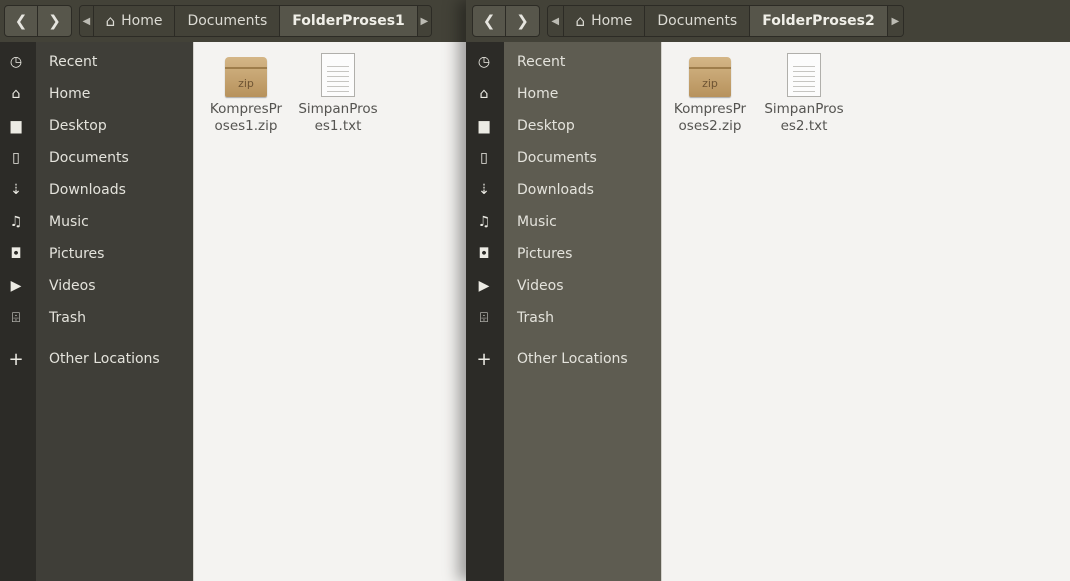  What do you see at coordinates (710, 117) in the screenshot?
I see `file-name: KompresProses2.zip` at bounding box center [710, 117].